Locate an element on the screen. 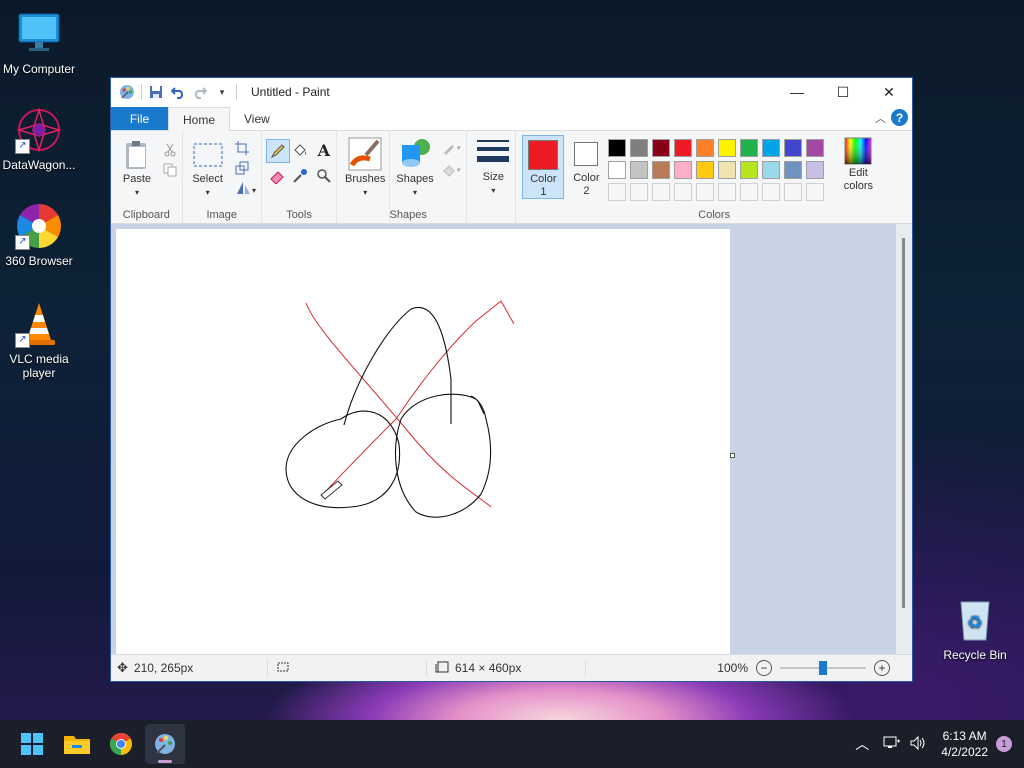  canvas-resize-handle-right is located at coordinates (732, 455).